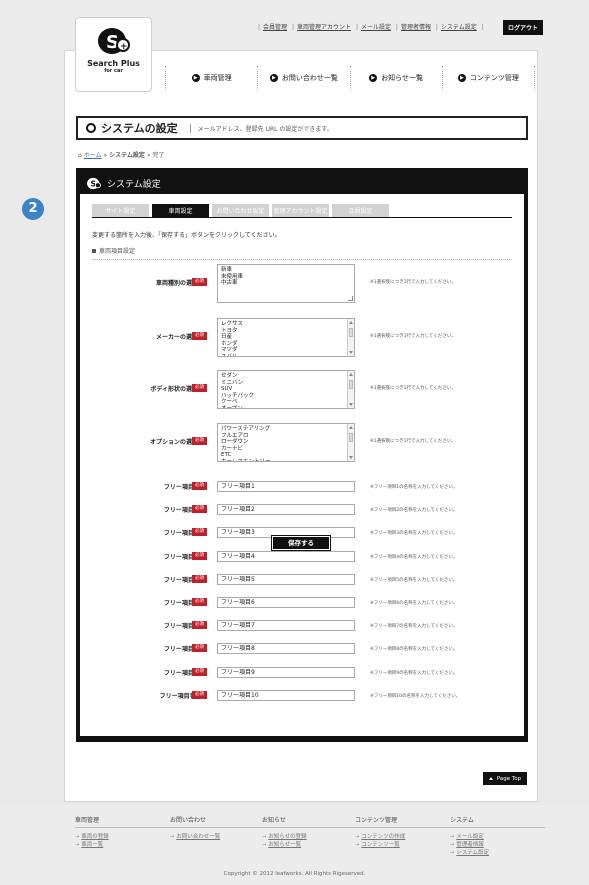  What do you see at coordinates (127, 155) in the screenshot?
I see `breadcrumb-current: システム設定` at bounding box center [127, 155].